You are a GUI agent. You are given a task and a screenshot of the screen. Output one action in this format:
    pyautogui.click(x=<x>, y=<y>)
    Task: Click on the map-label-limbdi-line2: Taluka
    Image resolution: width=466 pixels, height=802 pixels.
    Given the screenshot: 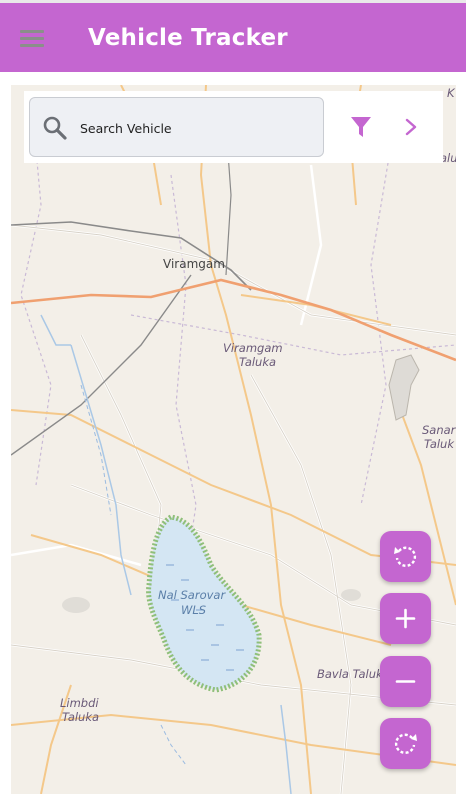 What is the action you would take?
    pyautogui.click(x=81, y=717)
    